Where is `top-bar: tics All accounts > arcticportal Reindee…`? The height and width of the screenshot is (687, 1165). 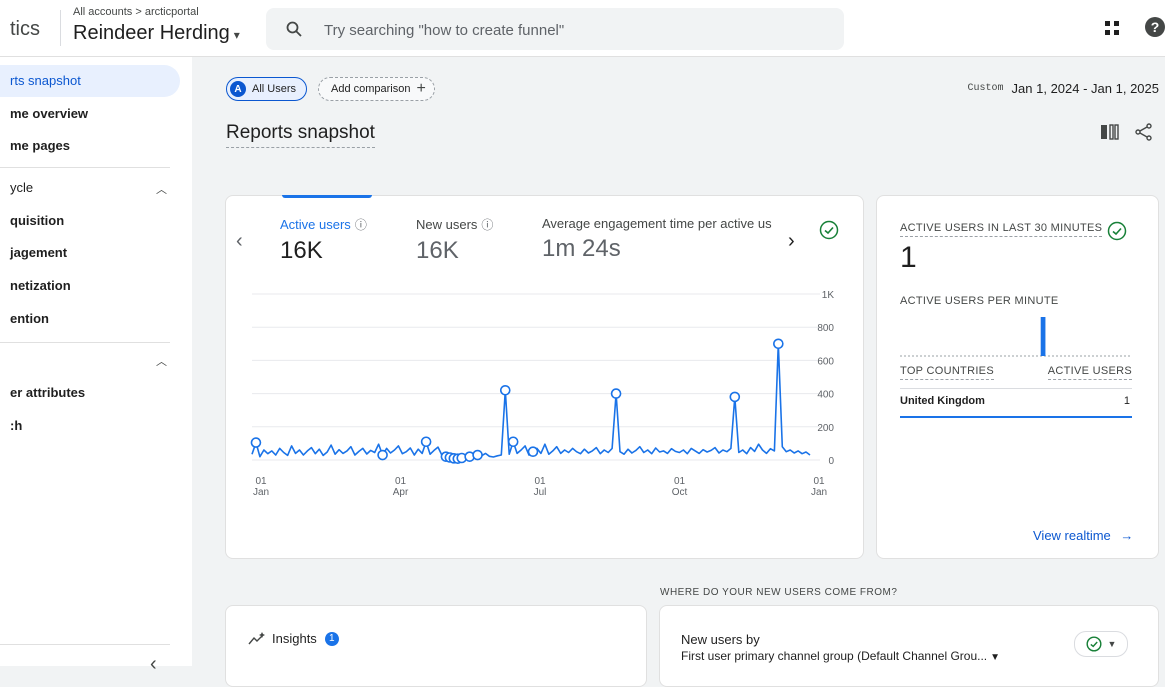
top-bar: tics All accounts > arcticportal Reindee… is located at coordinates (582, 28).